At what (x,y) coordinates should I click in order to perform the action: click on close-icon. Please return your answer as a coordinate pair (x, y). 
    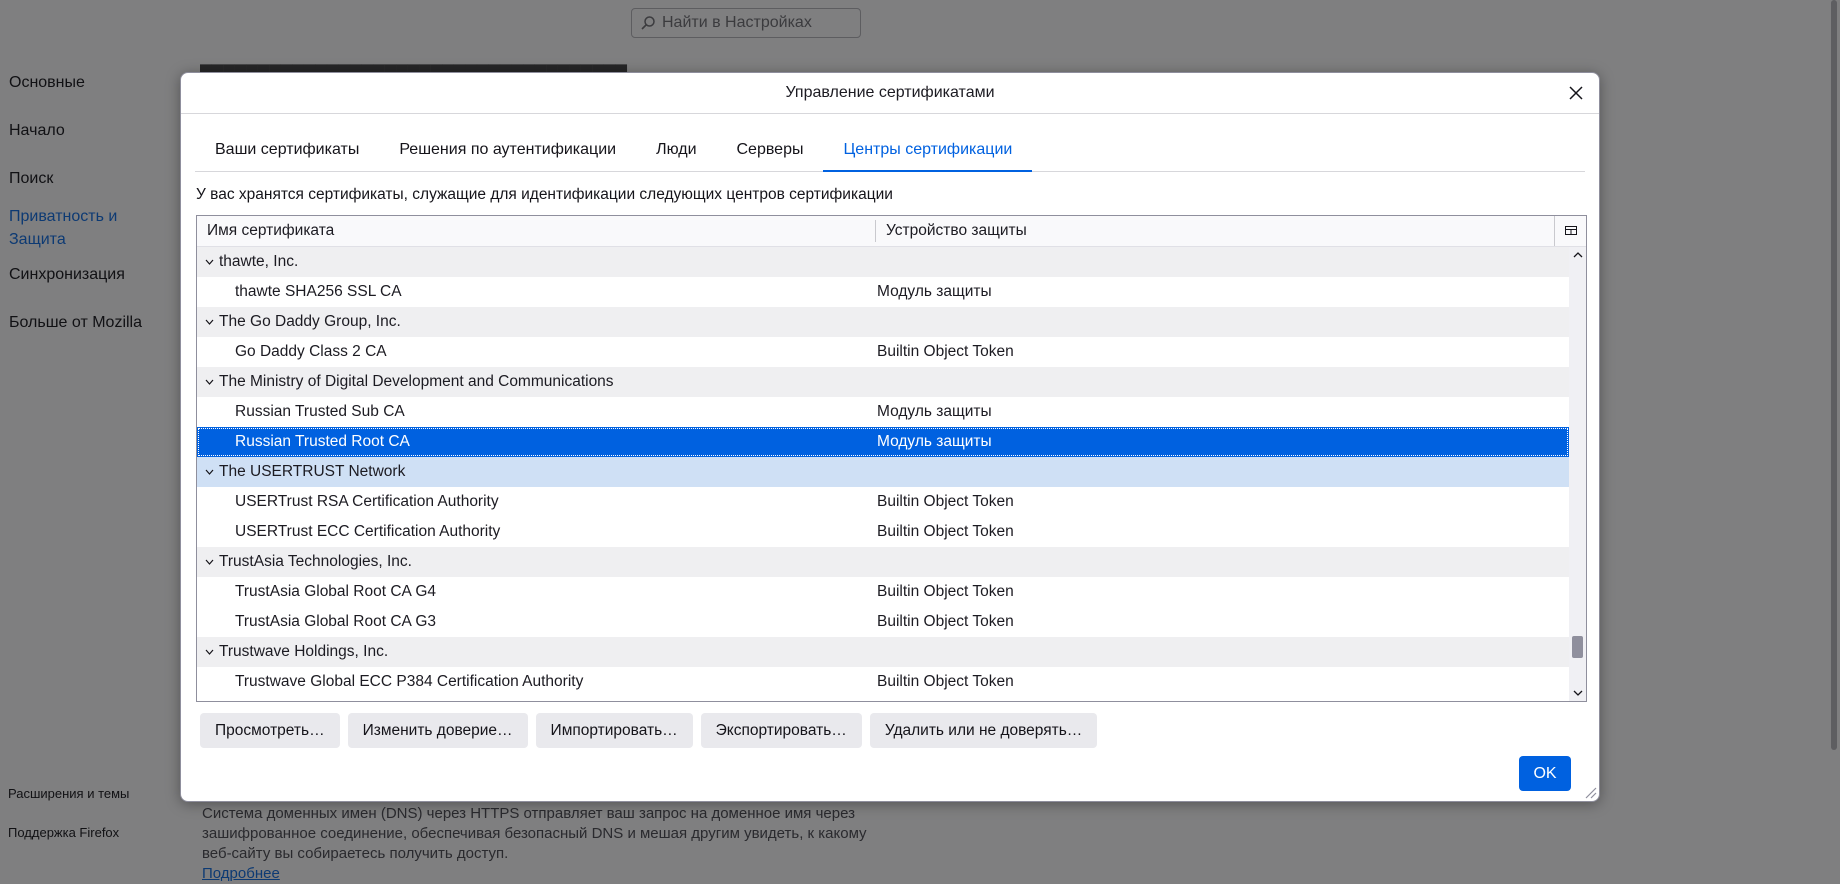
    Looking at the image, I should click on (1576, 93).